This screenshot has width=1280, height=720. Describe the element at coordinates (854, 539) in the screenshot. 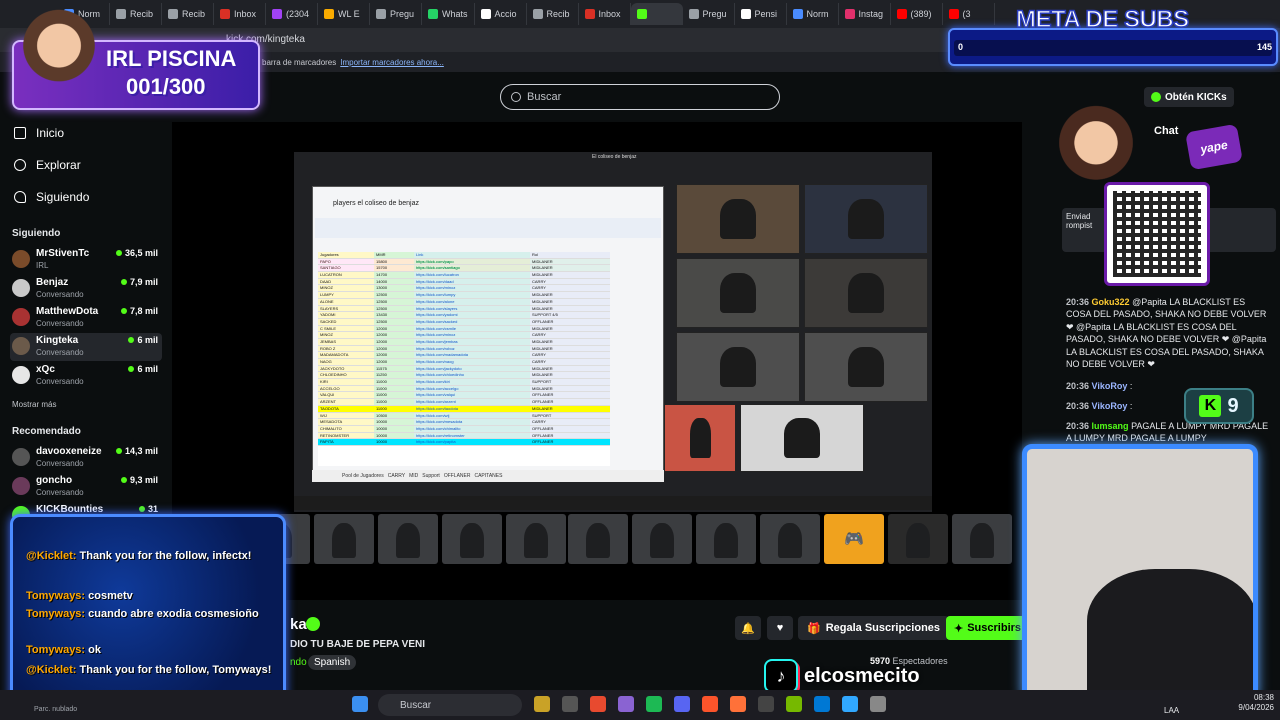

I see `discord-thumbnail: 🎮` at that location.